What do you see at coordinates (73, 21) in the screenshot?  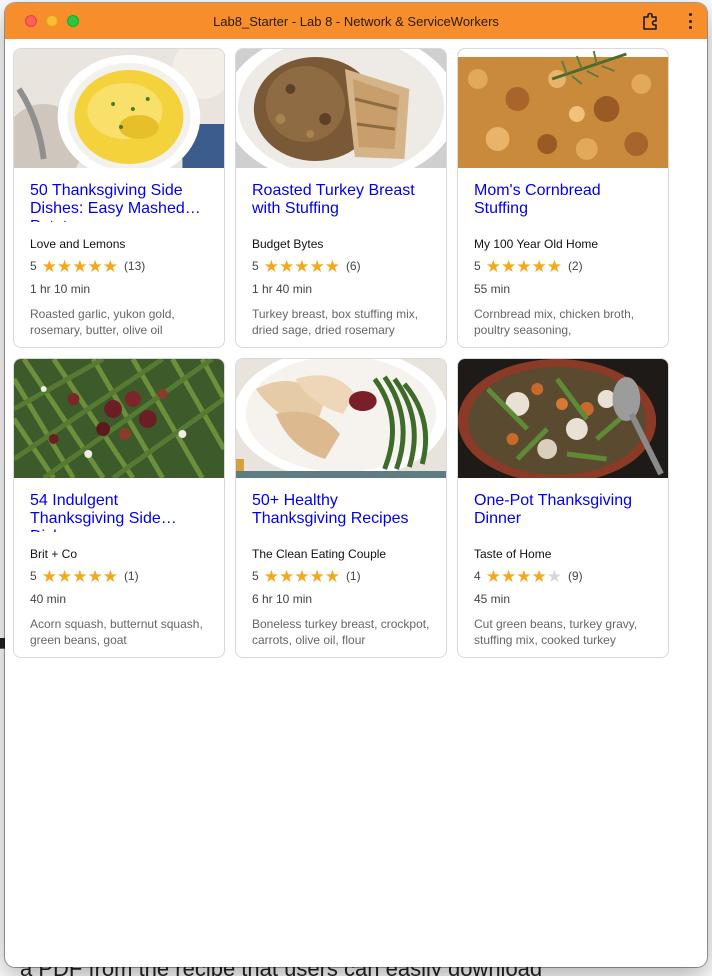 I see `zoom-window-button` at bounding box center [73, 21].